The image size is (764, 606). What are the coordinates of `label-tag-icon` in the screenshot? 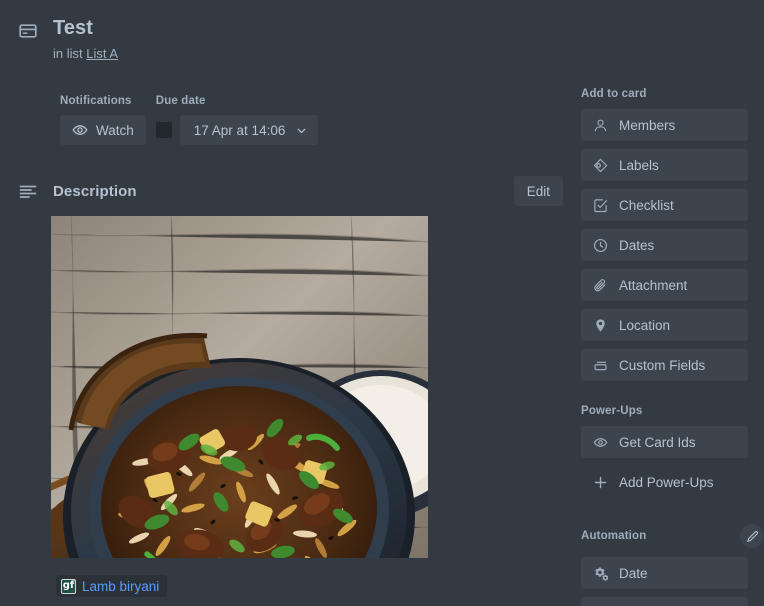 It's located at (600, 165).